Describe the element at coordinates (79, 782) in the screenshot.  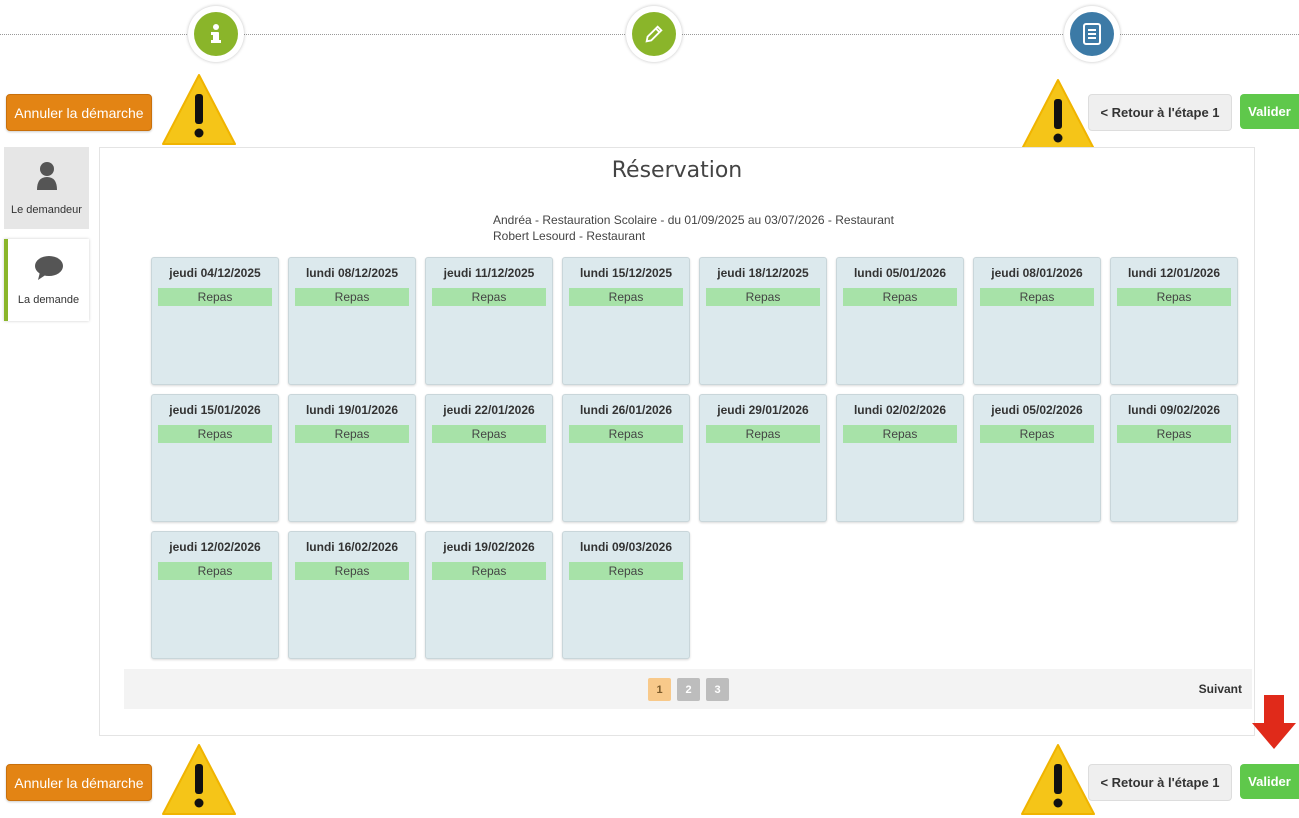
I see `cancel-button-bottom: Annuler la démarche` at that location.